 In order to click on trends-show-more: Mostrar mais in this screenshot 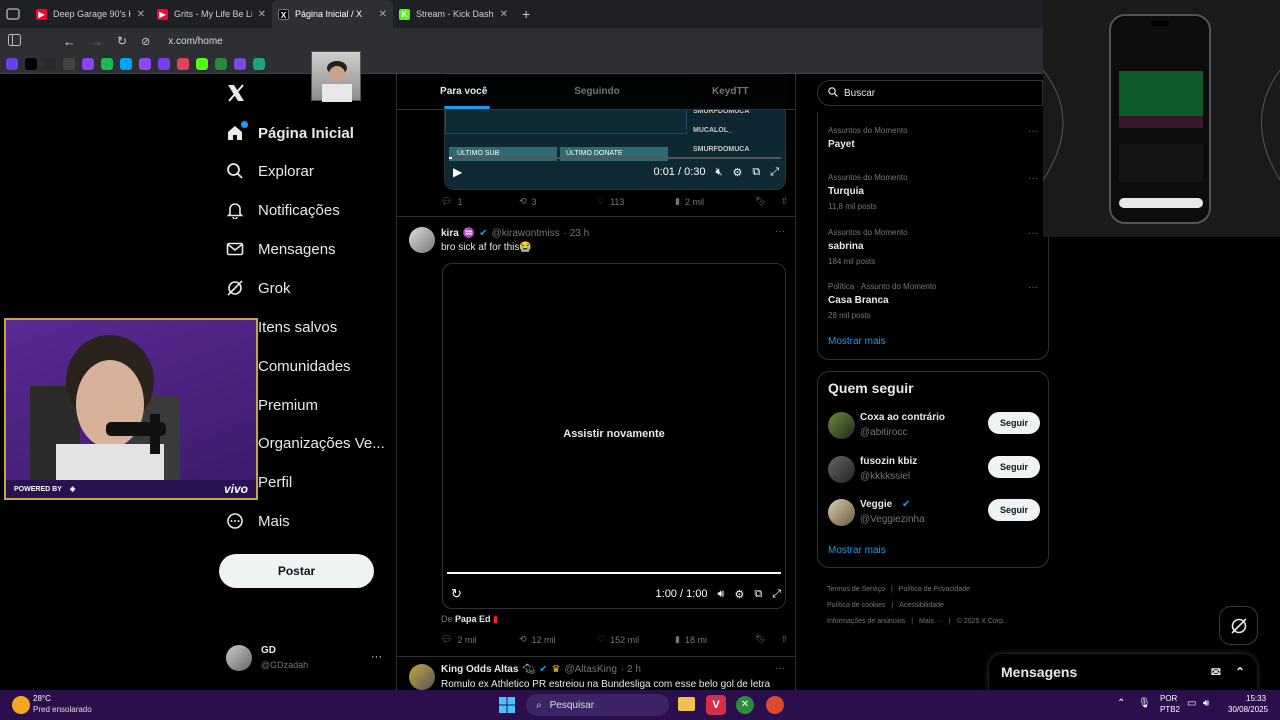, I will do `click(857, 341)`.